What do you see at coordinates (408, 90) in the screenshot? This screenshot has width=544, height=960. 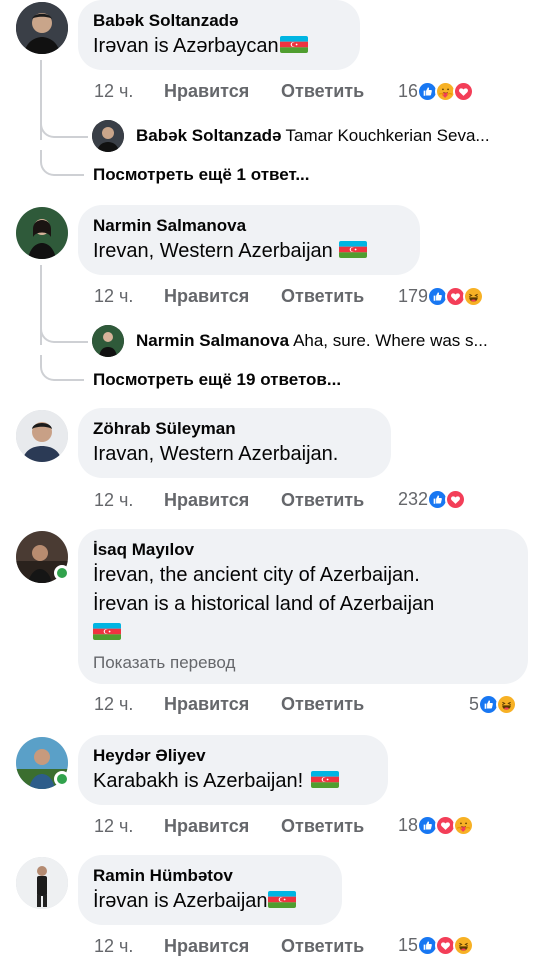 I see `reaction-count: 16` at bounding box center [408, 90].